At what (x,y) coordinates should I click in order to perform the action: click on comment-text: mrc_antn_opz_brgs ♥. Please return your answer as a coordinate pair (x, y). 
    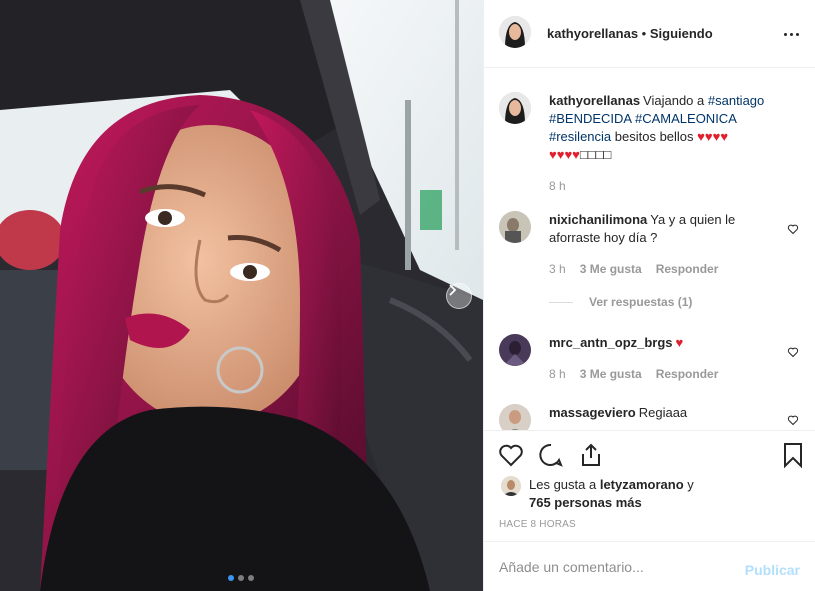
    Looking at the image, I should click on (661, 343).